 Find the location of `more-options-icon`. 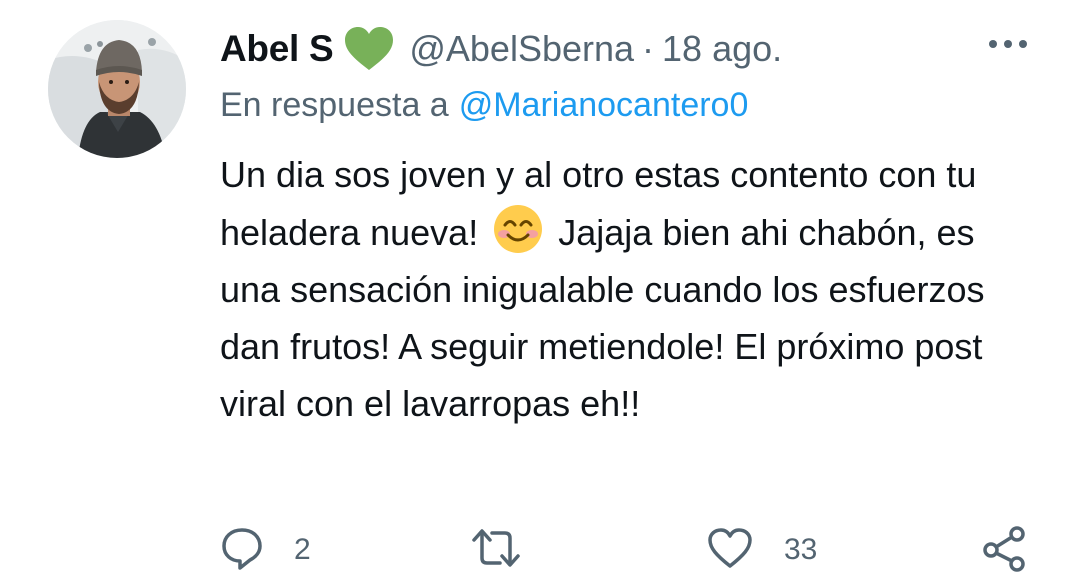

more-options-icon is located at coordinates (1008, 44).